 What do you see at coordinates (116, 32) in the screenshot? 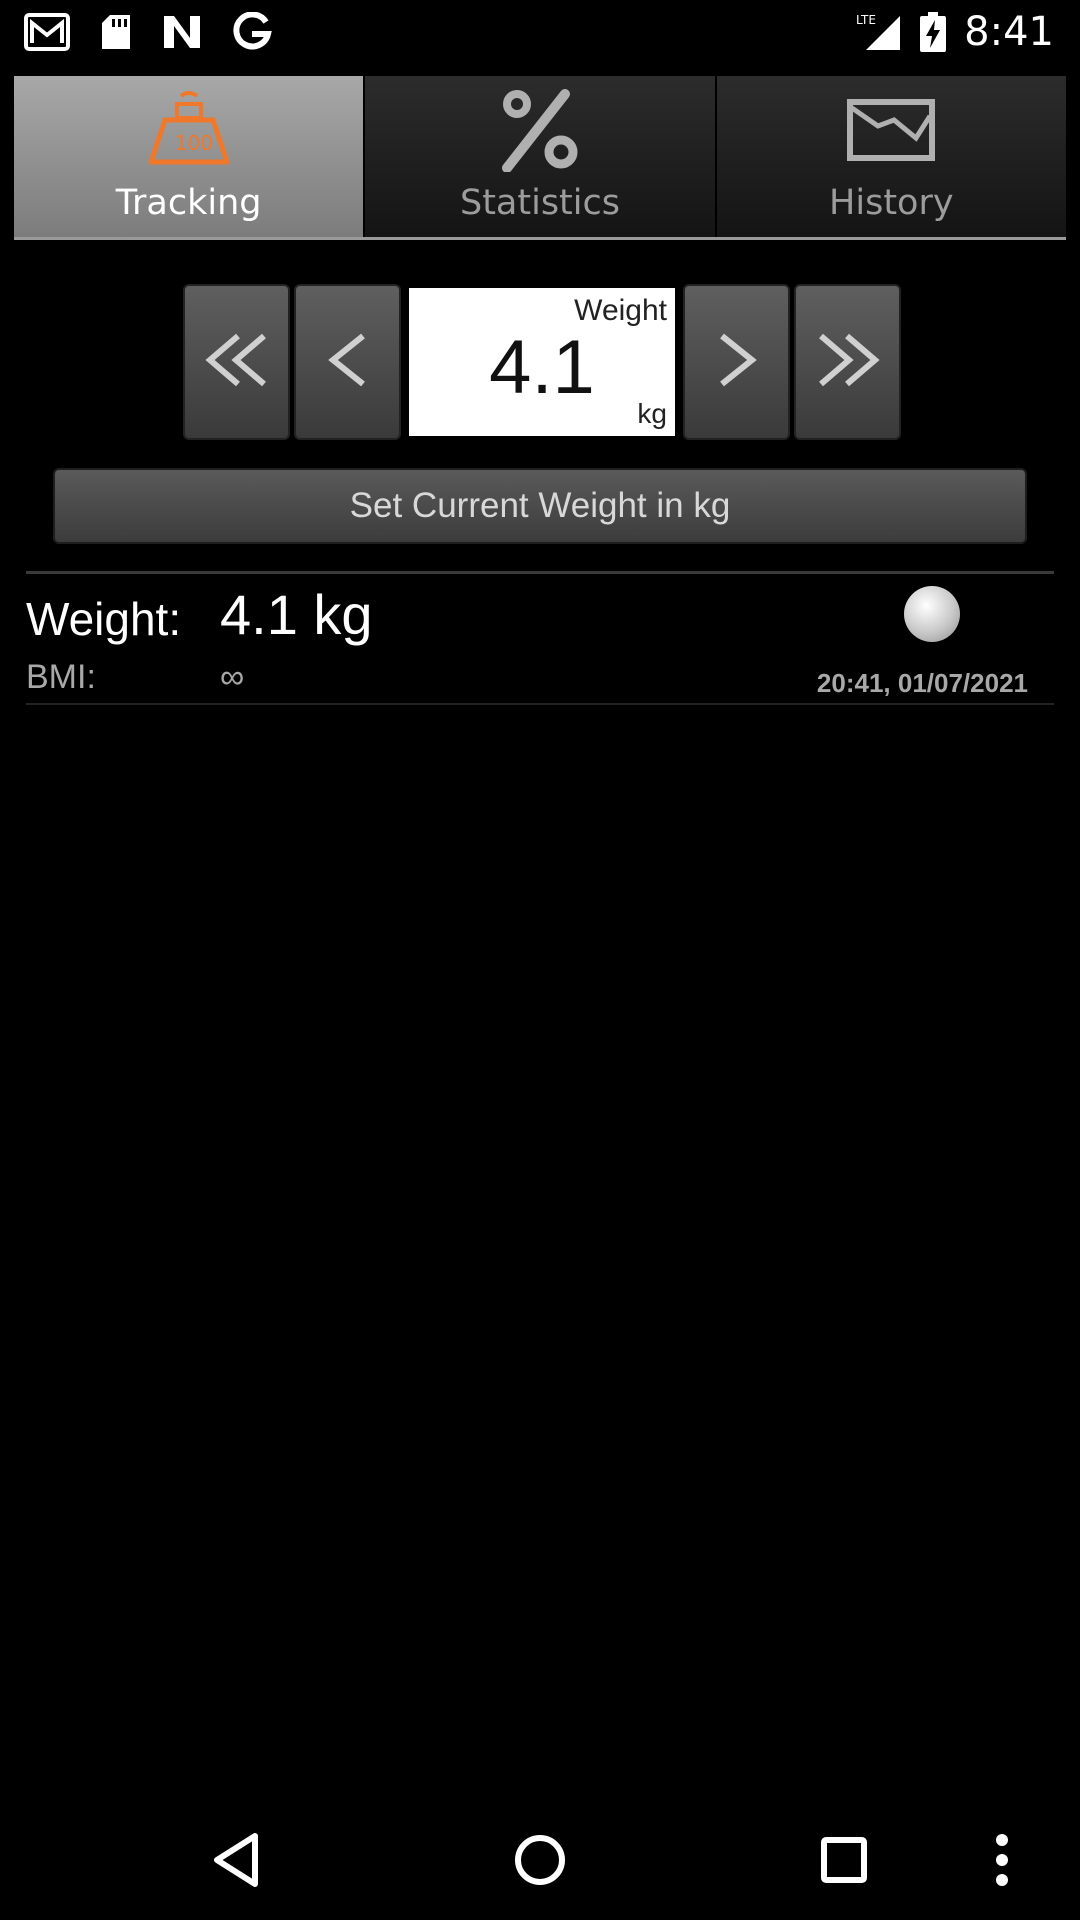
I see `sd-card-icon` at bounding box center [116, 32].